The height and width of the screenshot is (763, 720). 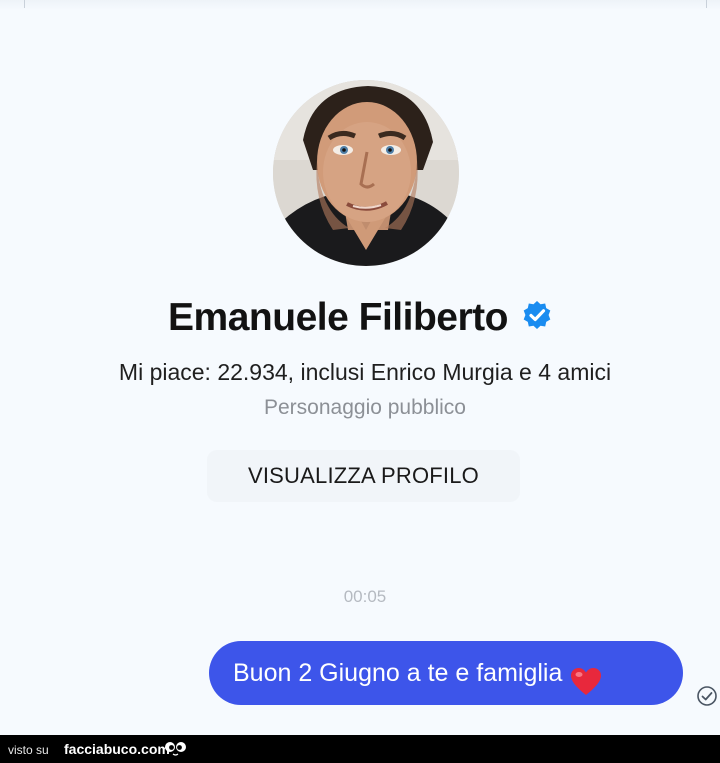 I want to click on profile-avatar, so click(x=366, y=173).